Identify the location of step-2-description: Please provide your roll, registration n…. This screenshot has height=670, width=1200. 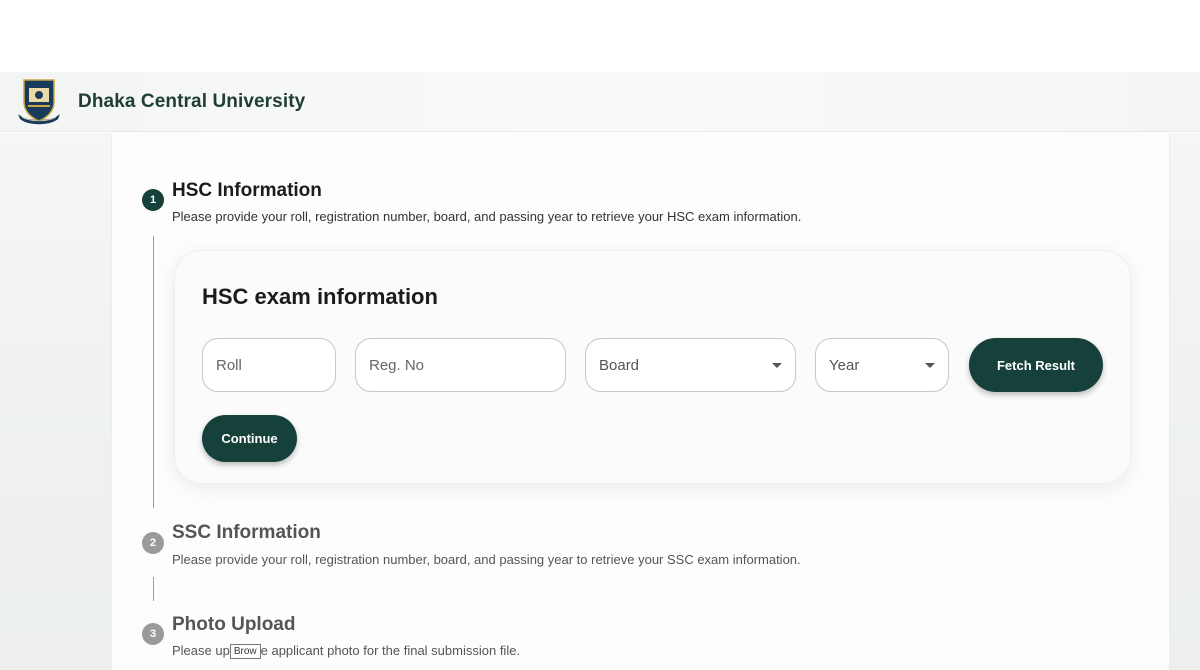
(486, 559).